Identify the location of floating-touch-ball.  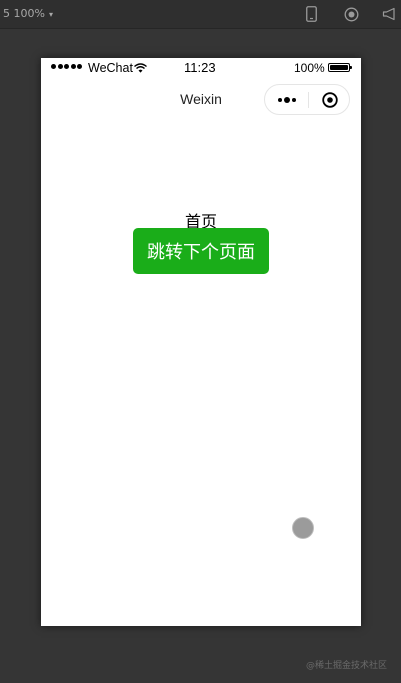
(303, 528).